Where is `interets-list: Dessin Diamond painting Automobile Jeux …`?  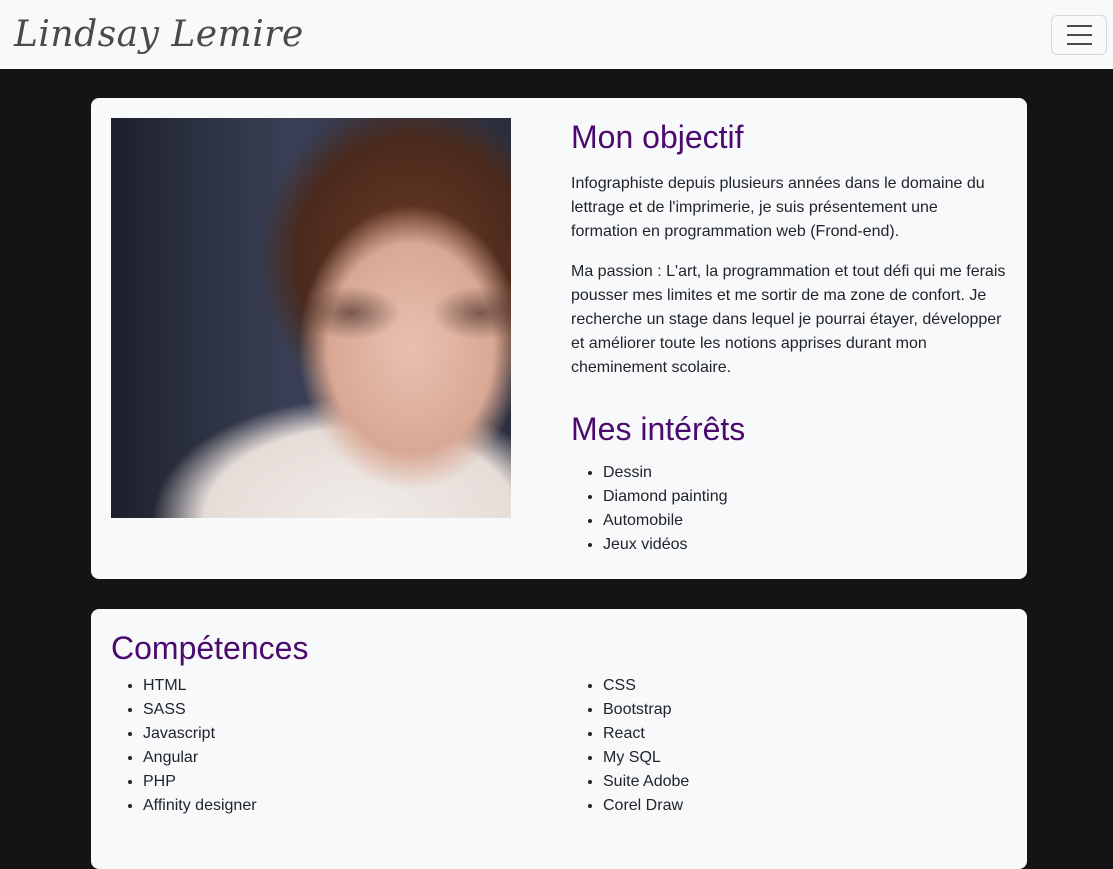 interets-list: Dessin Diamond painting Automobile Jeux … is located at coordinates (789, 509).